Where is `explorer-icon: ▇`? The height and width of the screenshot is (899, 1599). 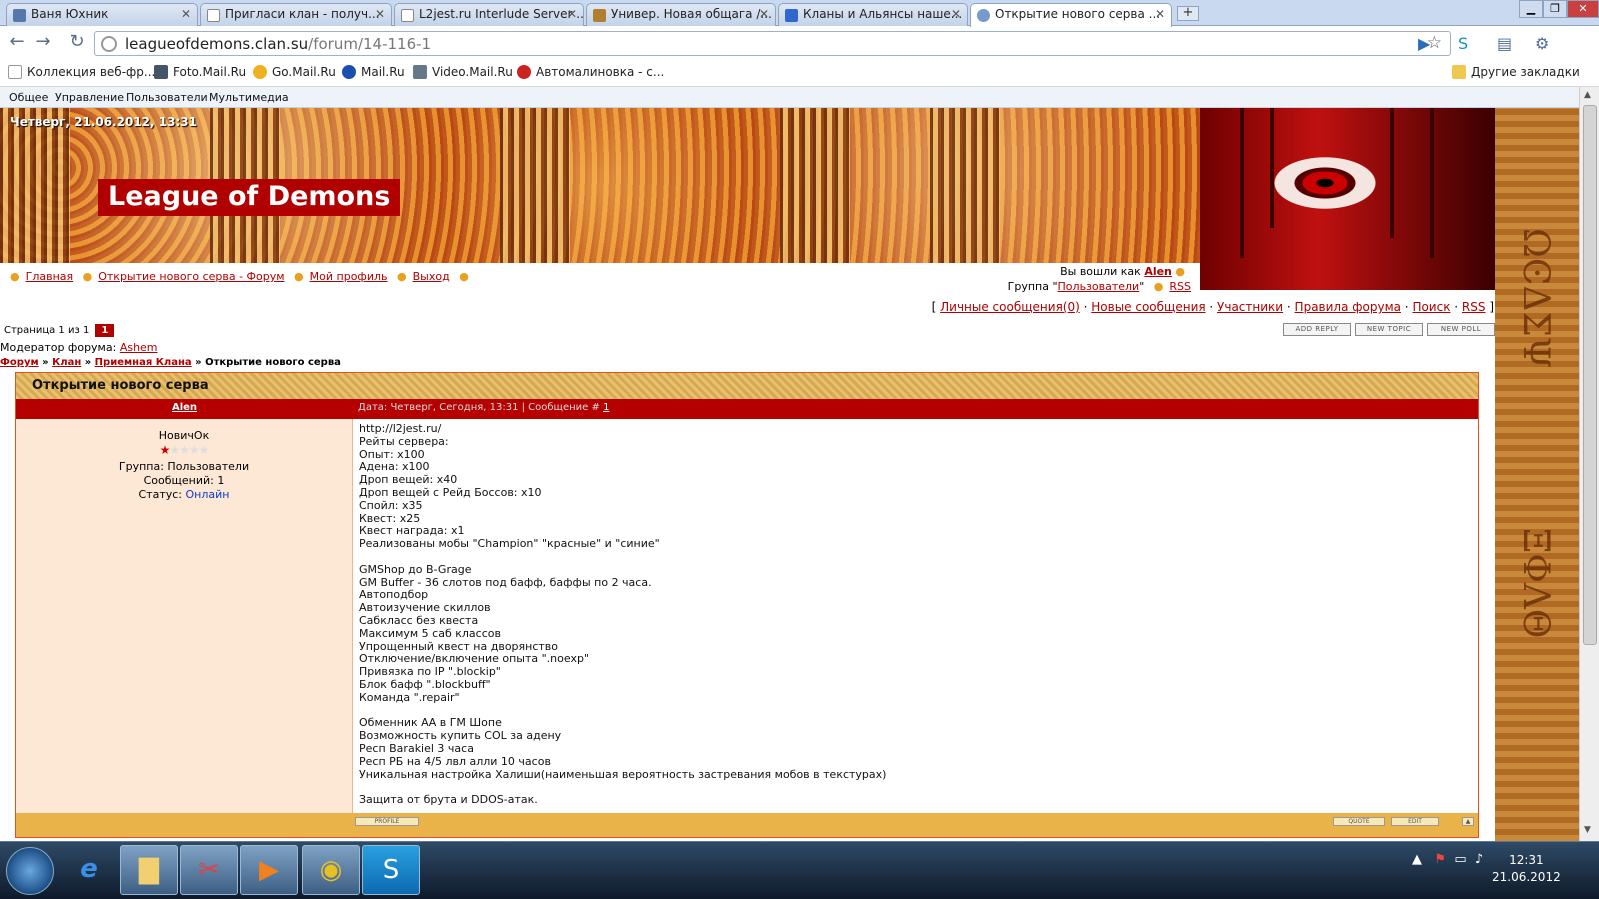
explorer-icon: ▇ is located at coordinates (149, 870).